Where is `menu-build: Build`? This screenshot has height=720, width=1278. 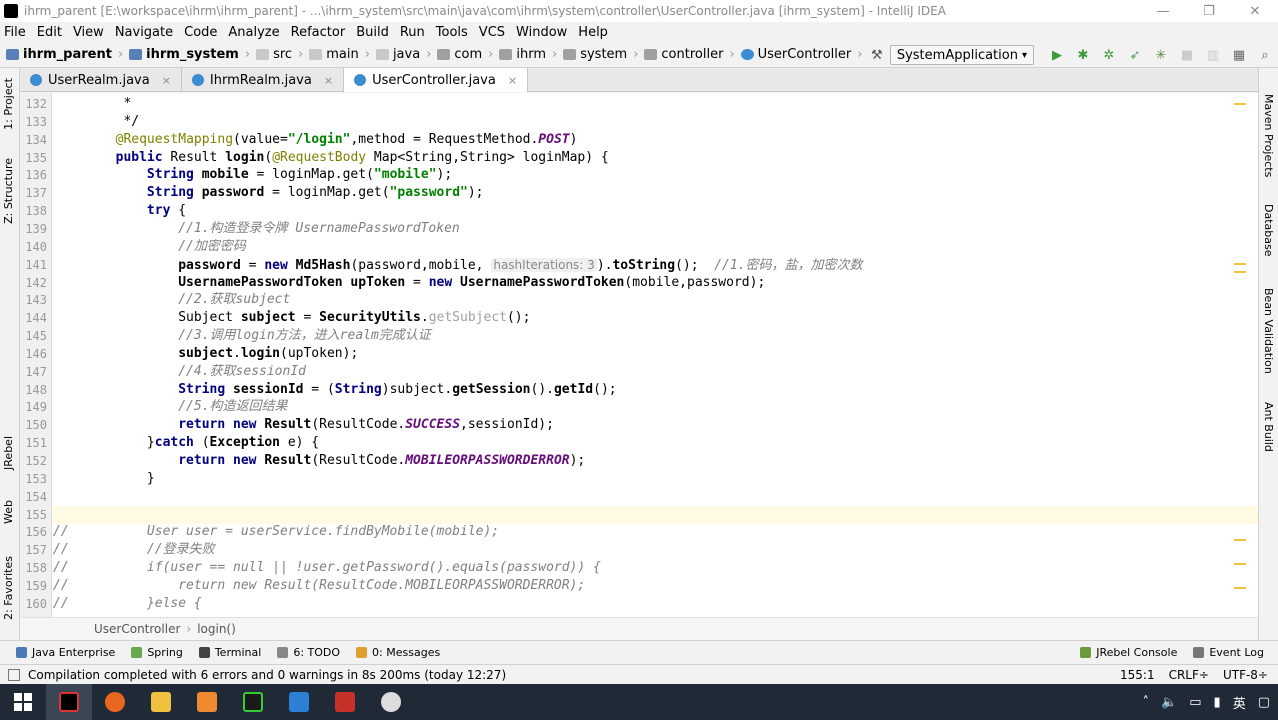
menu-build: Build is located at coordinates (372, 32).